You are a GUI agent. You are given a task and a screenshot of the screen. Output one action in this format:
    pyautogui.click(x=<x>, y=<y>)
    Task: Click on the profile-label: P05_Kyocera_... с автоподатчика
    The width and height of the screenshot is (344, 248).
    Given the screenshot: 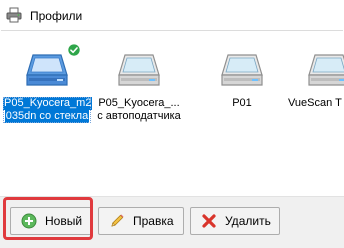 What is the action you would take?
    pyautogui.click(x=139, y=110)
    